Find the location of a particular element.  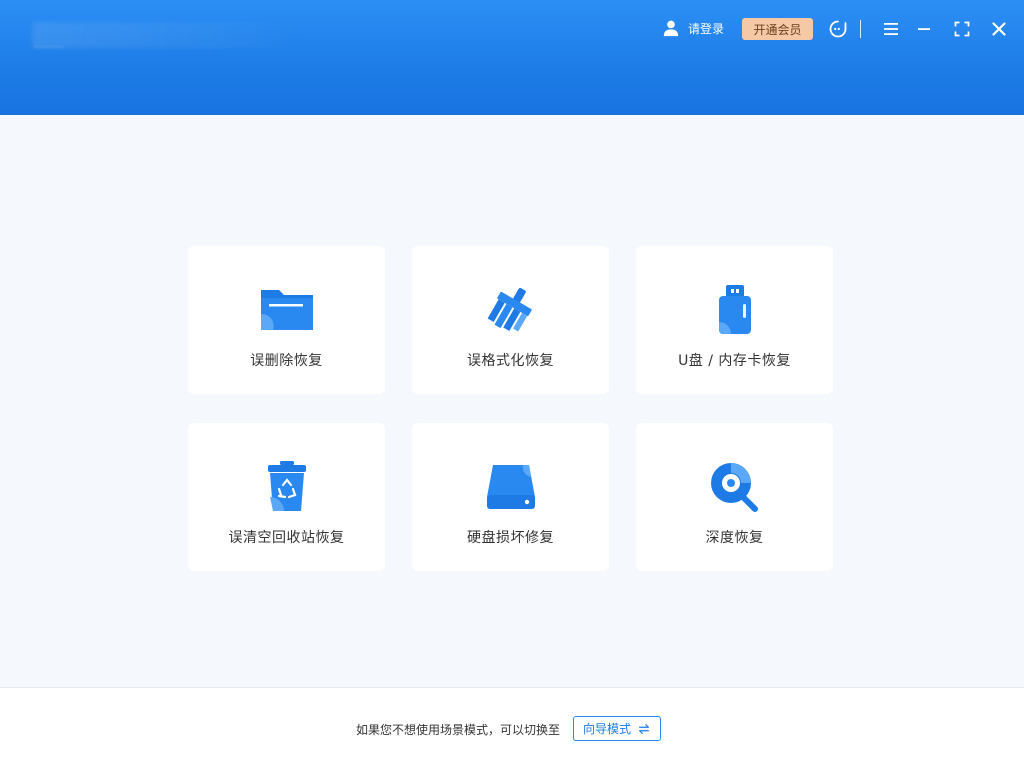

footer-bar: 如果您不想使用场景模式，可以切换至 向导模式 is located at coordinates (512, 727).